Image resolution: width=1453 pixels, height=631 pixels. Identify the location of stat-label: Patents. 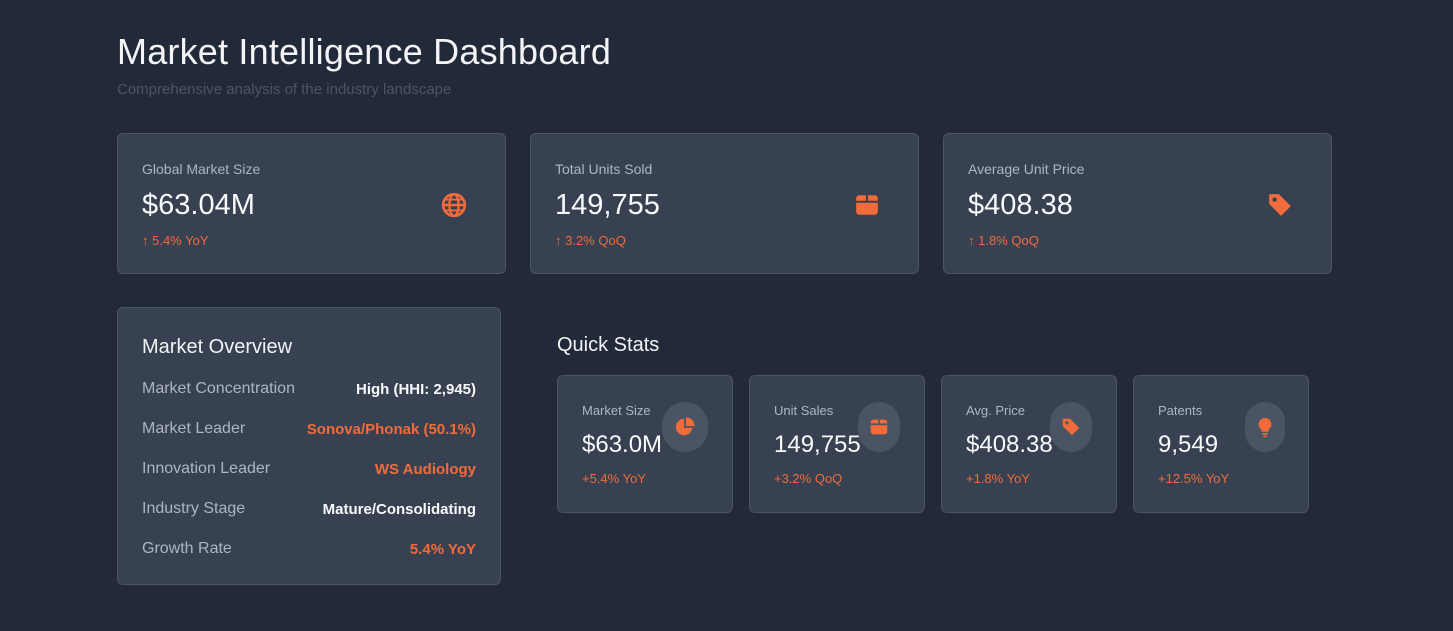
(1180, 410).